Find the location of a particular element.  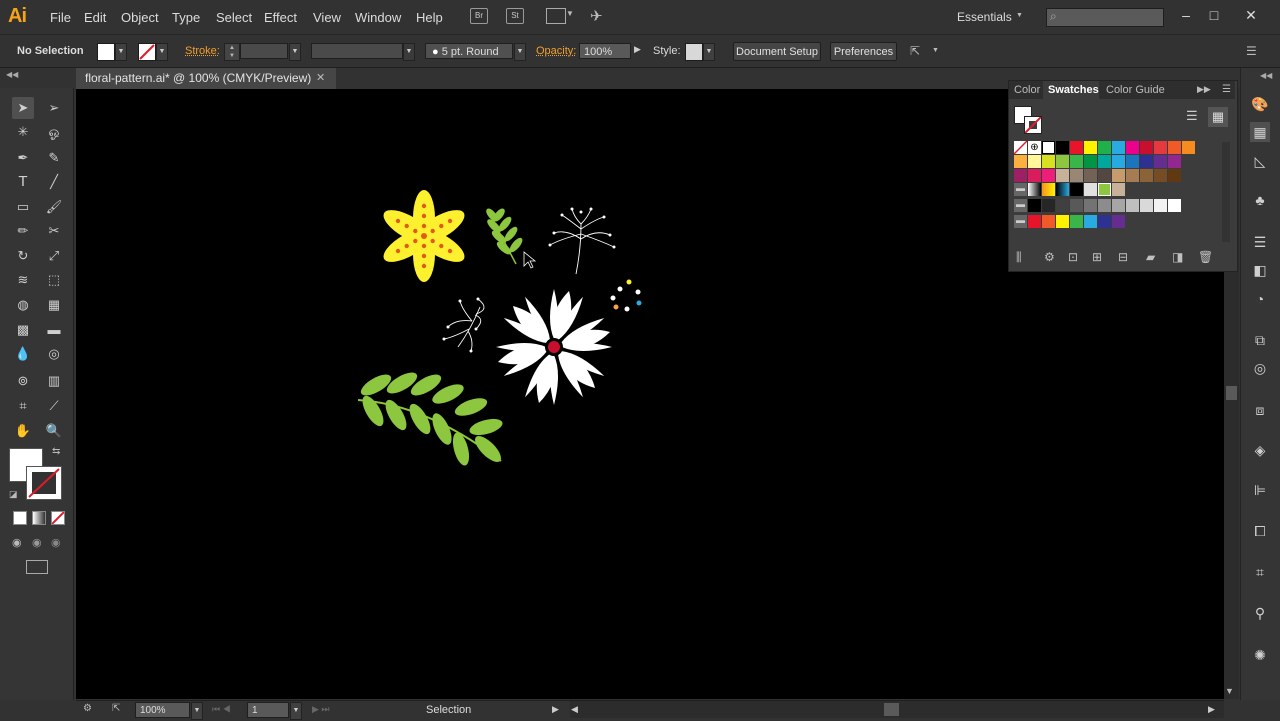

brush-definition: ● 5 pt. Round is located at coordinates (469, 51).